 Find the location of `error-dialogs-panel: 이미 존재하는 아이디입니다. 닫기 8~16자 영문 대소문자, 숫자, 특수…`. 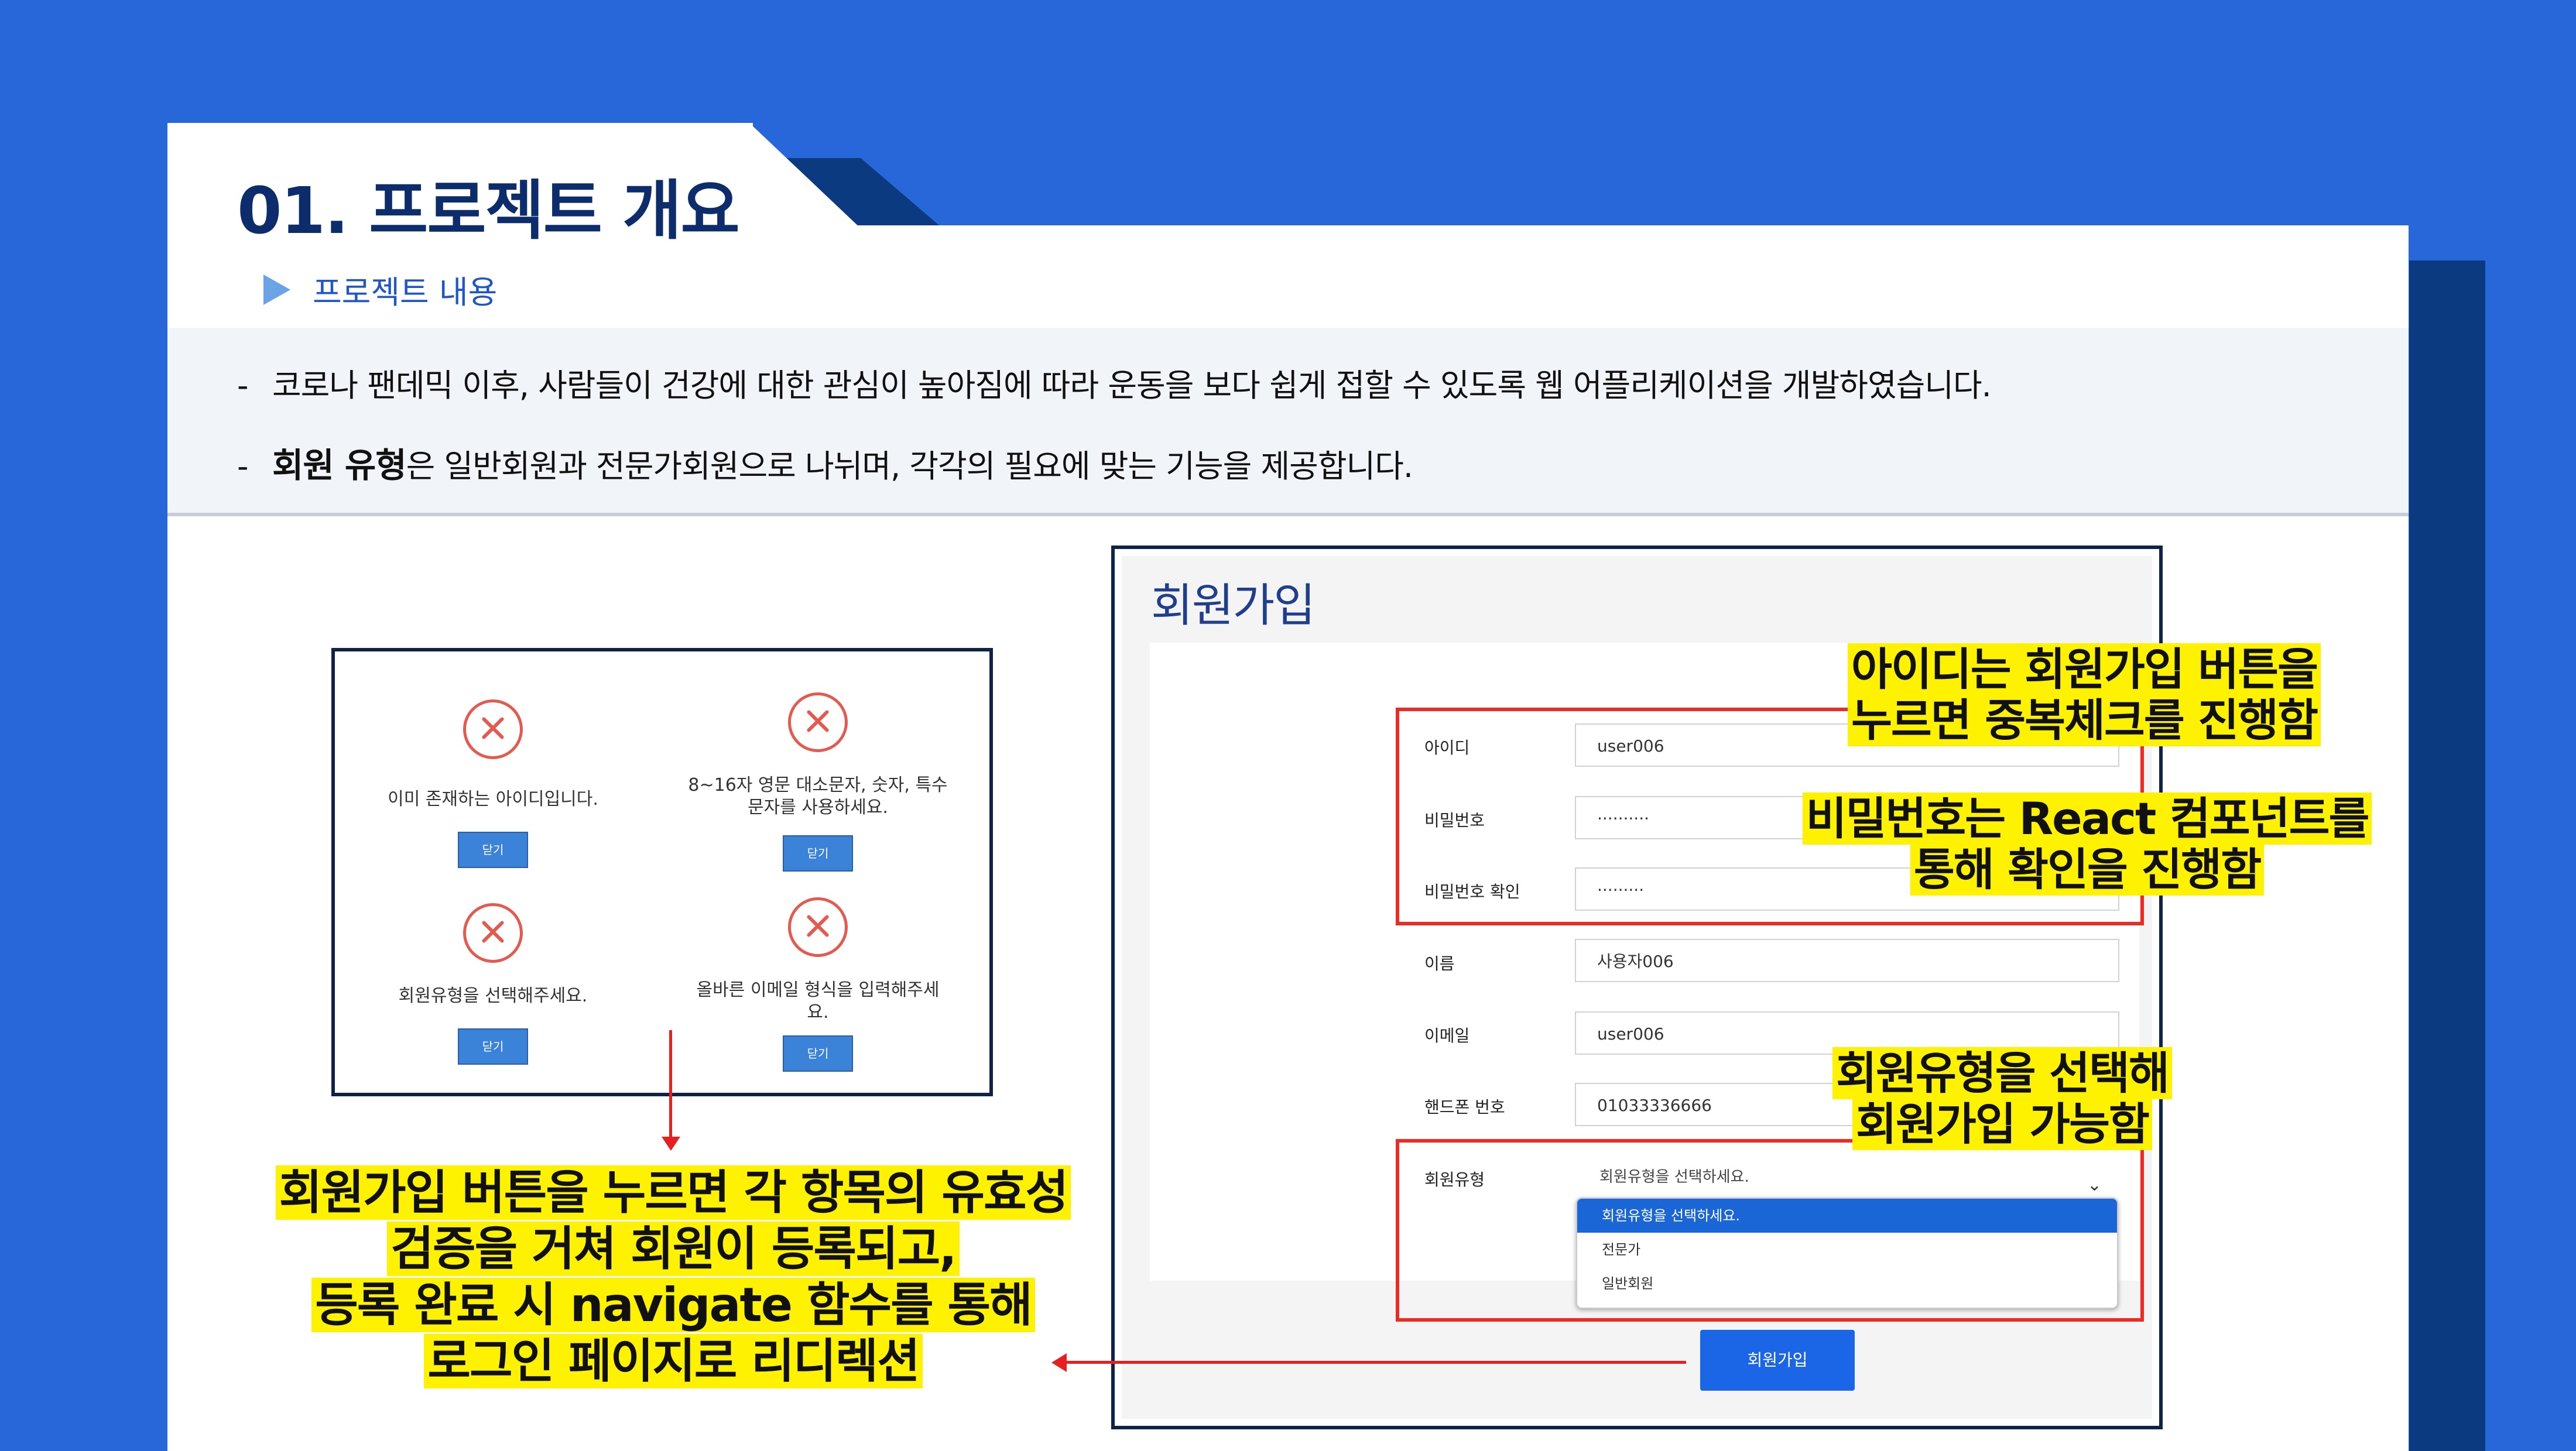

error-dialogs-panel: 이미 존재하는 아이디입니다. 닫기 8~16자 영문 대소문자, 숫자, 특수… is located at coordinates (662, 872).